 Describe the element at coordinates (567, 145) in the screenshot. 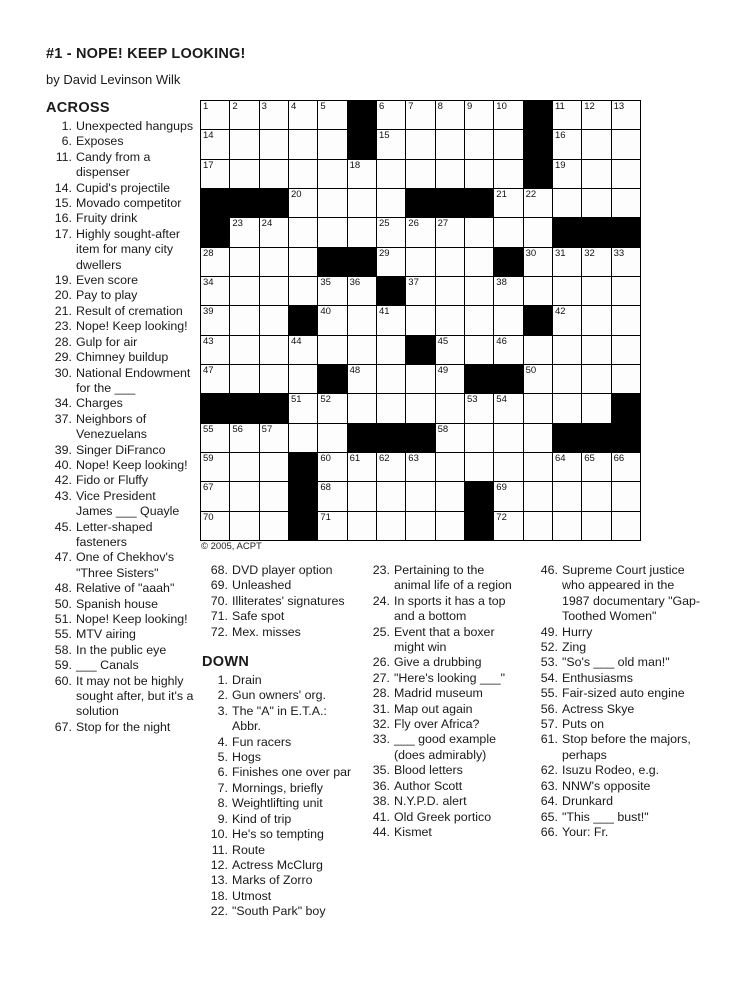

I see `grid-cell: 16` at that location.